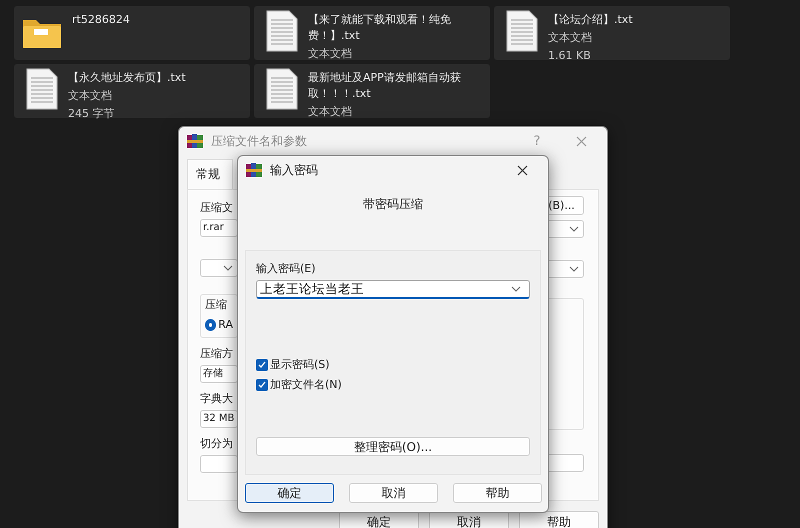  What do you see at coordinates (217, 208) in the screenshot?
I see `field-label: 压缩文` at bounding box center [217, 208].